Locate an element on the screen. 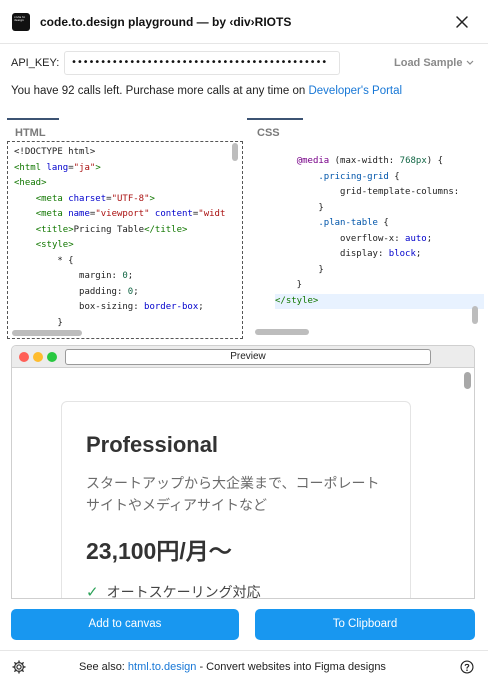 This screenshot has height=684, width=488. feature-item: ✓ オートスケーリング対応 is located at coordinates (173, 590).